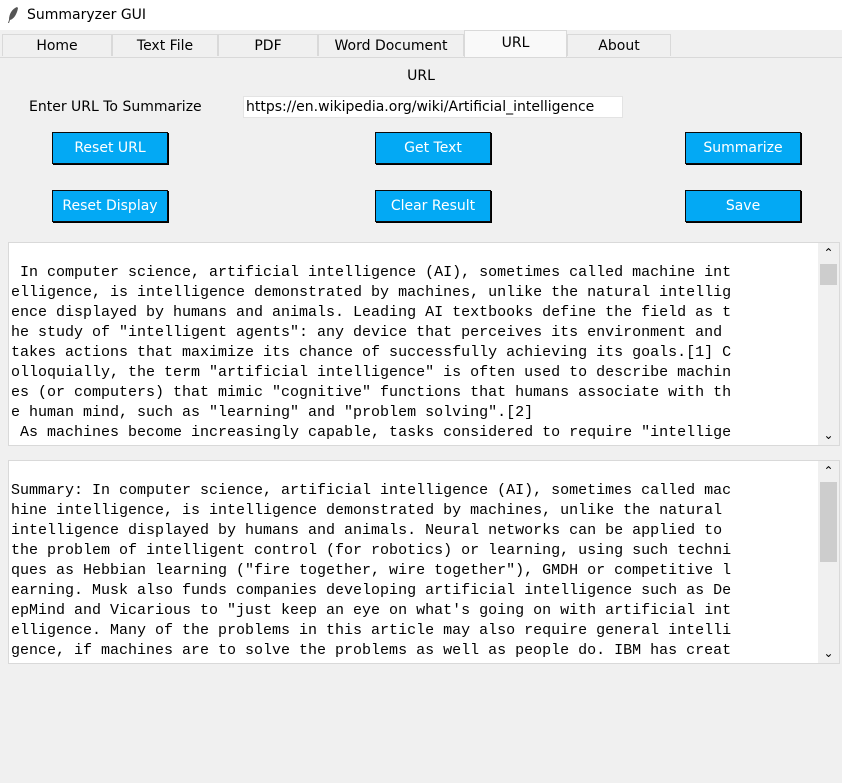 Image resolution: width=842 pixels, height=783 pixels. Describe the element at coordinates (743, 206) in the screenshot. I see `save-button: Save` at that location.